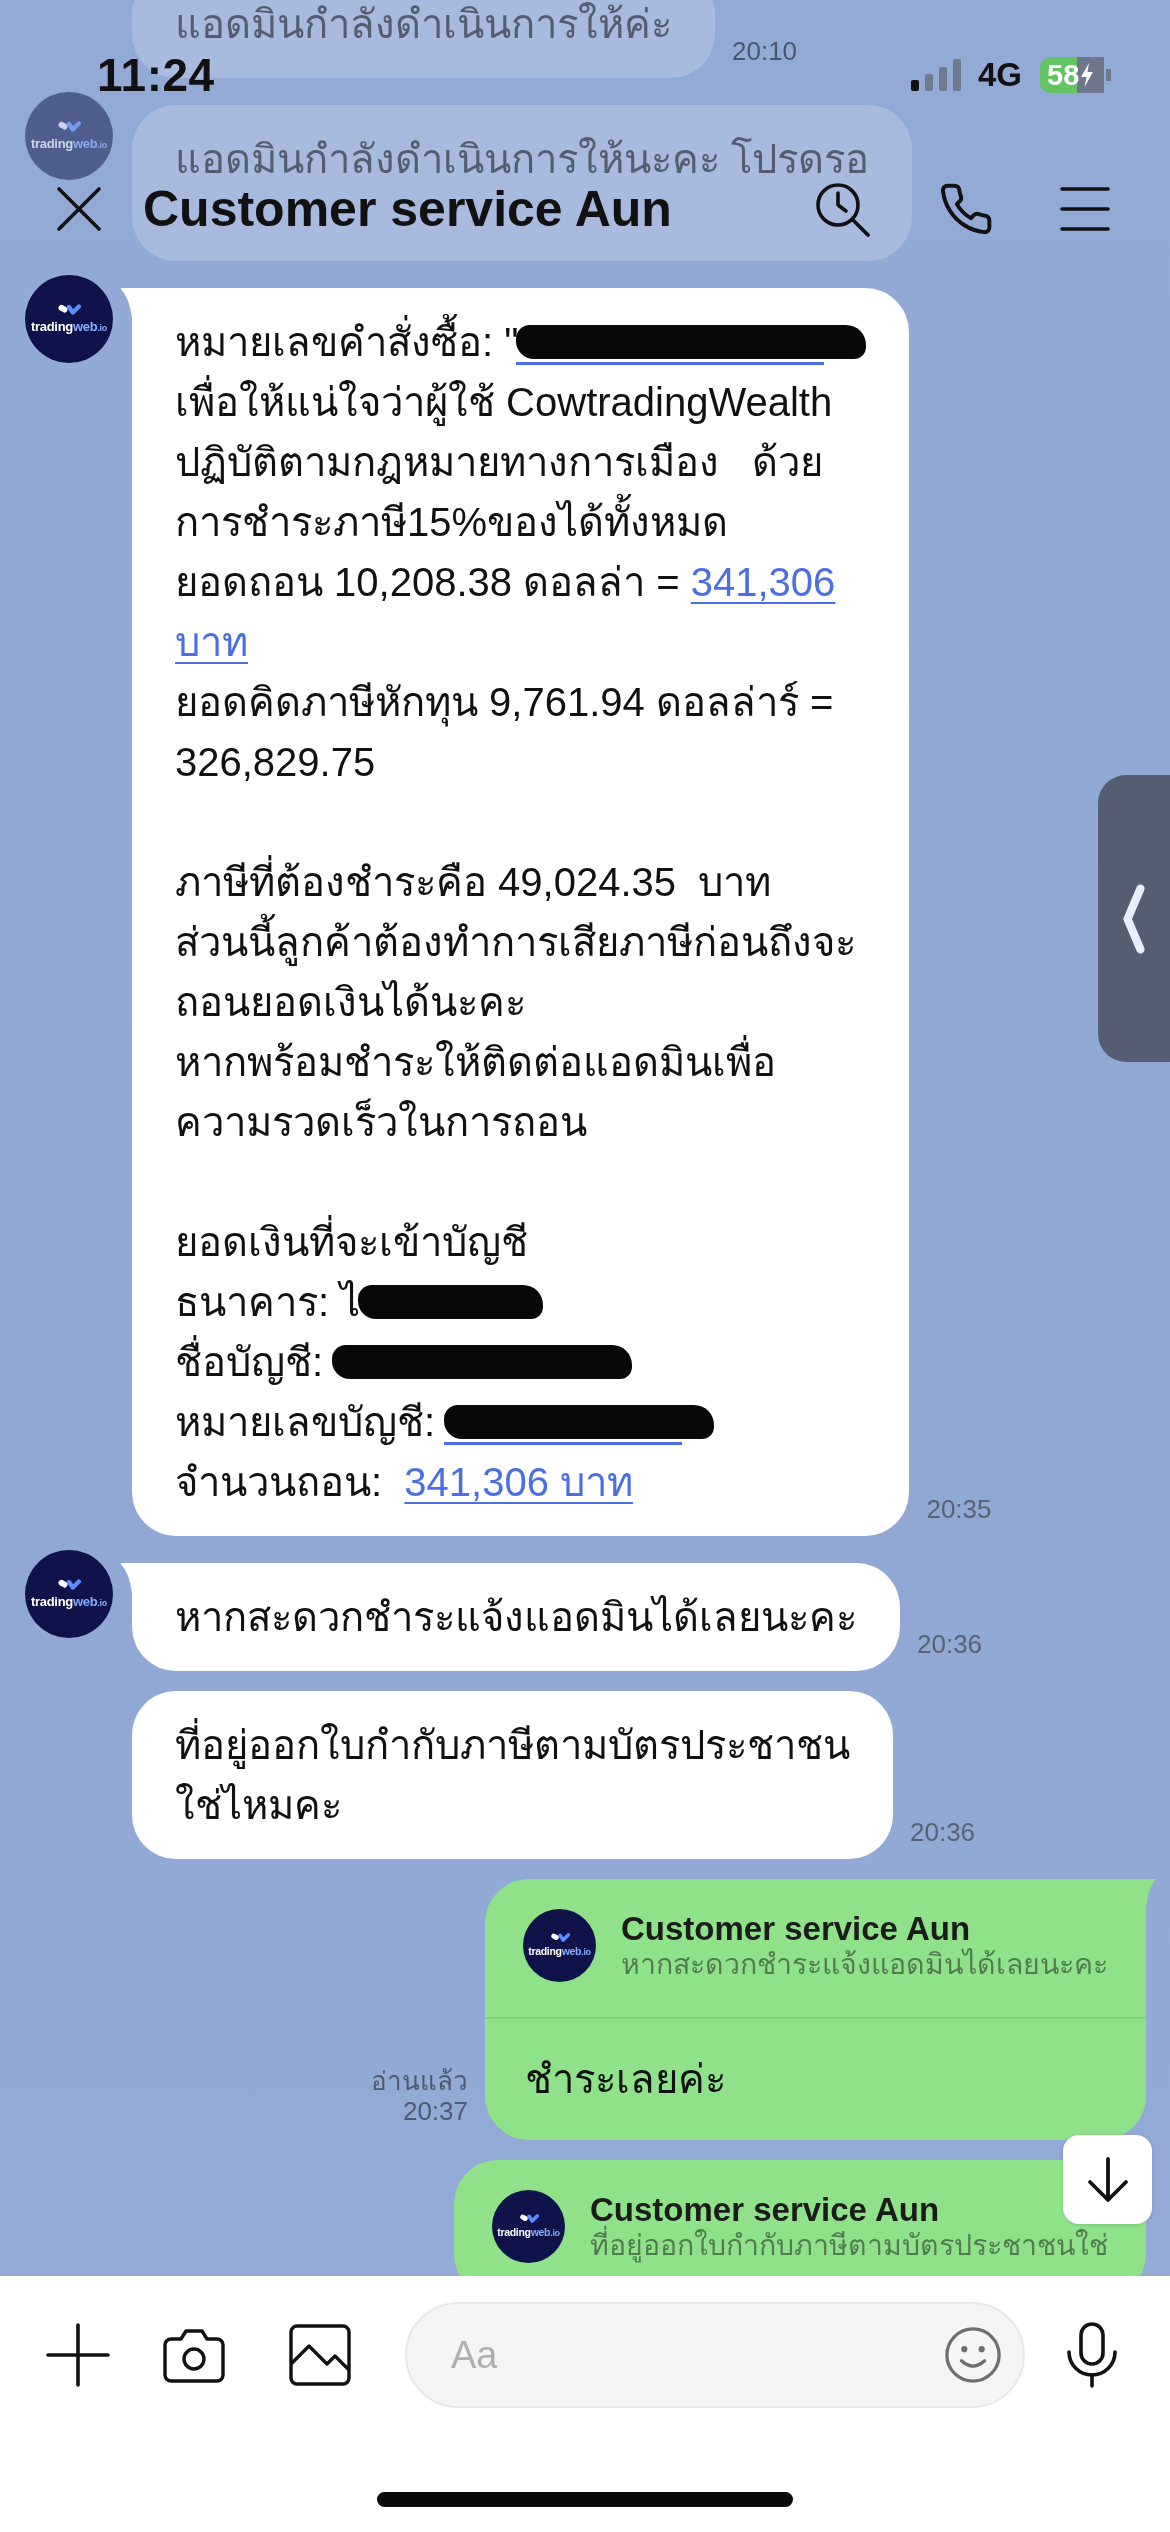  What do you see at coordinates (320, 2355) in the screenshot?
I see `image-icon` at bounding box center [320, 2355].